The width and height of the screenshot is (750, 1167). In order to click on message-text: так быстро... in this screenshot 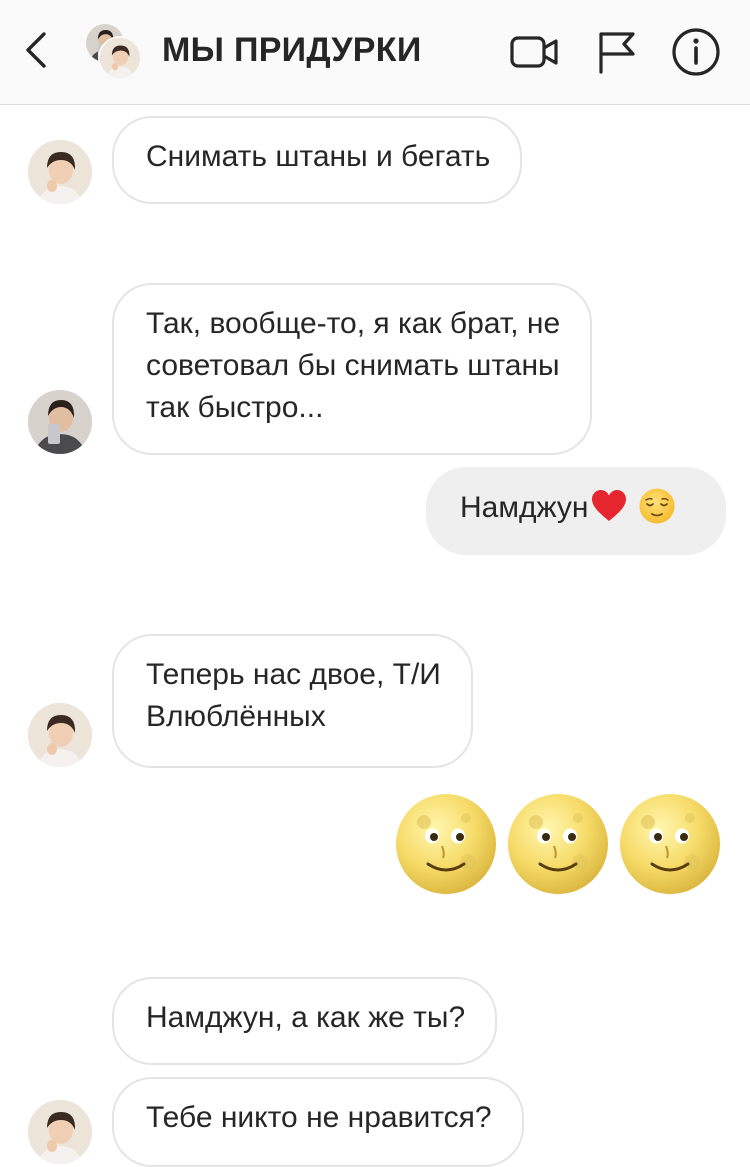, I will do `click(235, 407)`.